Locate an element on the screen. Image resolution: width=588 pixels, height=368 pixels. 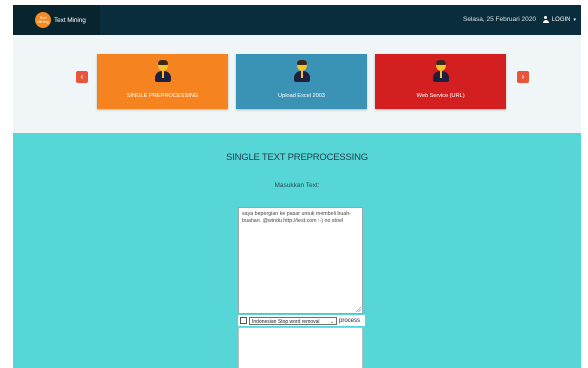
logo-text: Text Mining is located at coordinates (43, 19).